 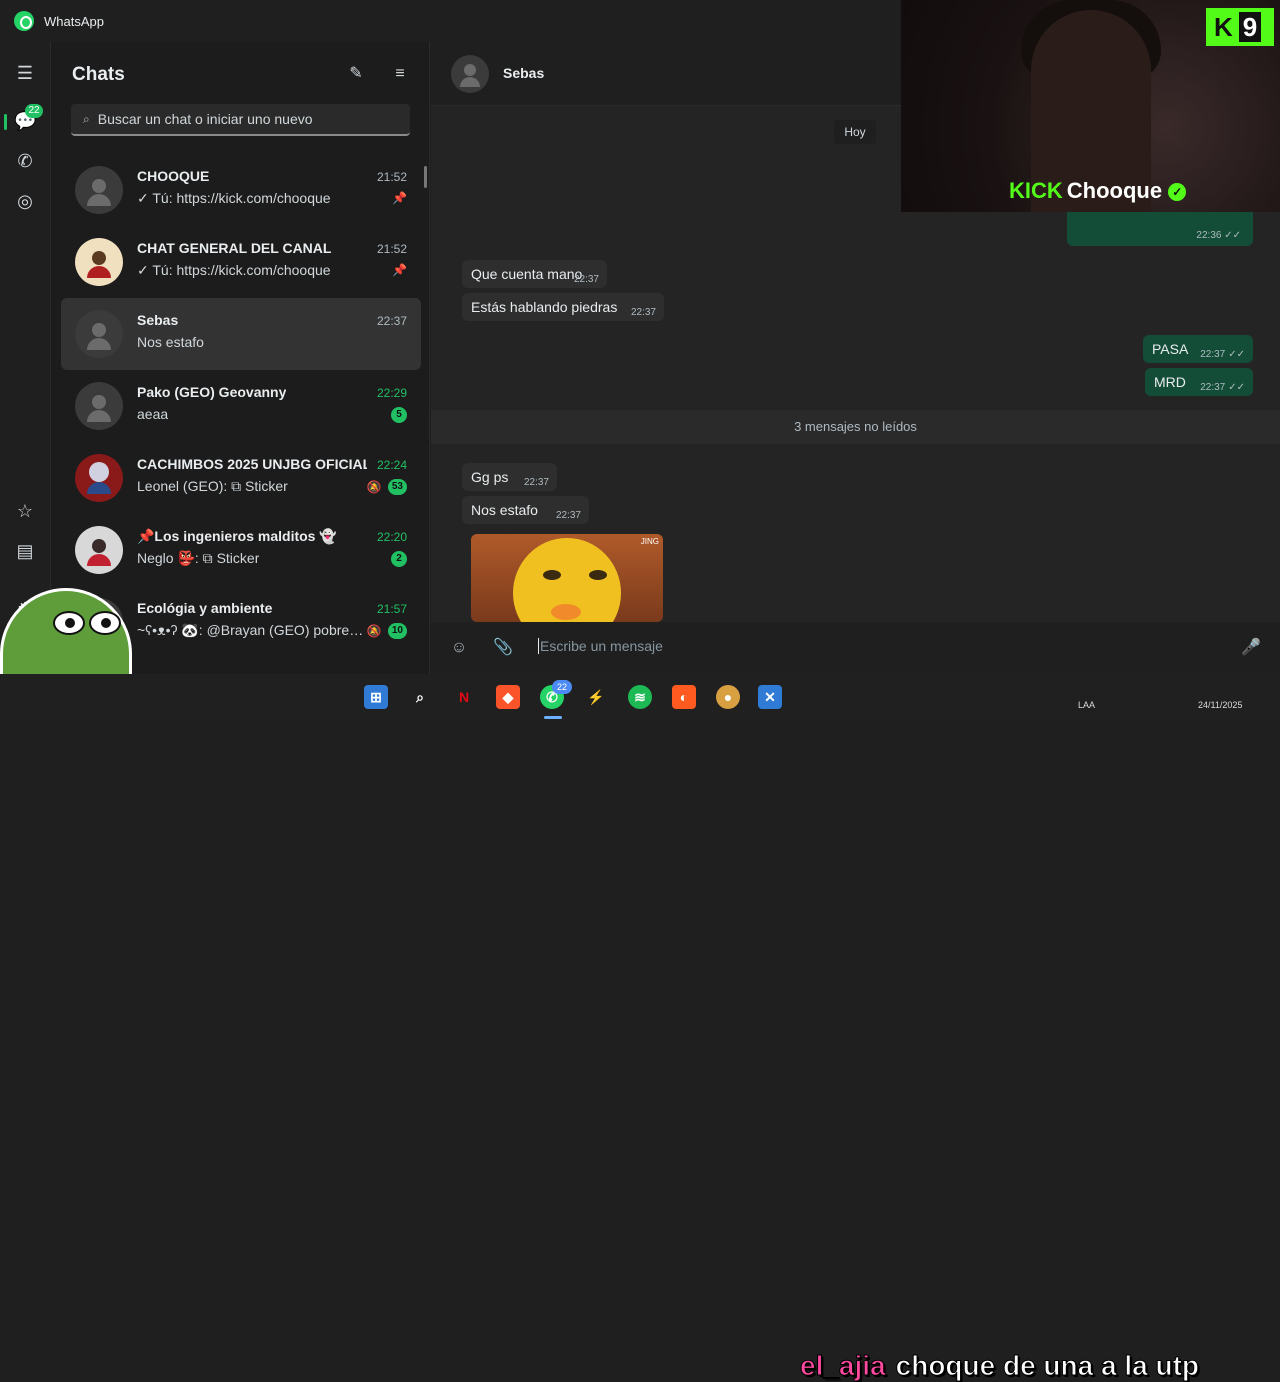 What do you see at coordinates (544, 307) in the screenshot?
I see `message-text: Estás hablando piedras` at bounding box center [544, 307].